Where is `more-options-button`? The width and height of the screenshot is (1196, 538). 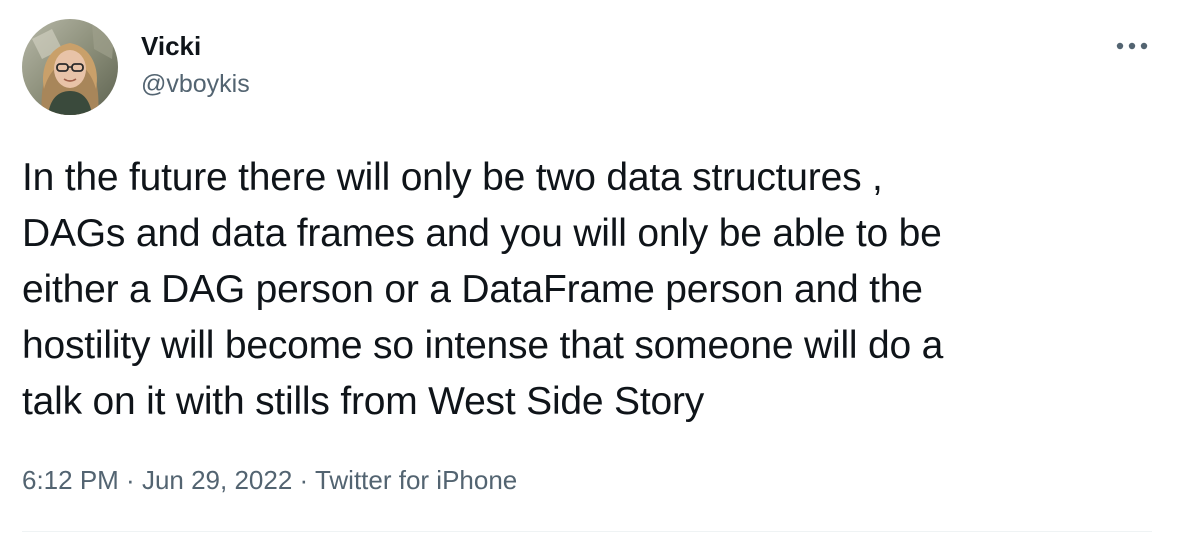 more-options-button is located at coordinates (1132, 46).